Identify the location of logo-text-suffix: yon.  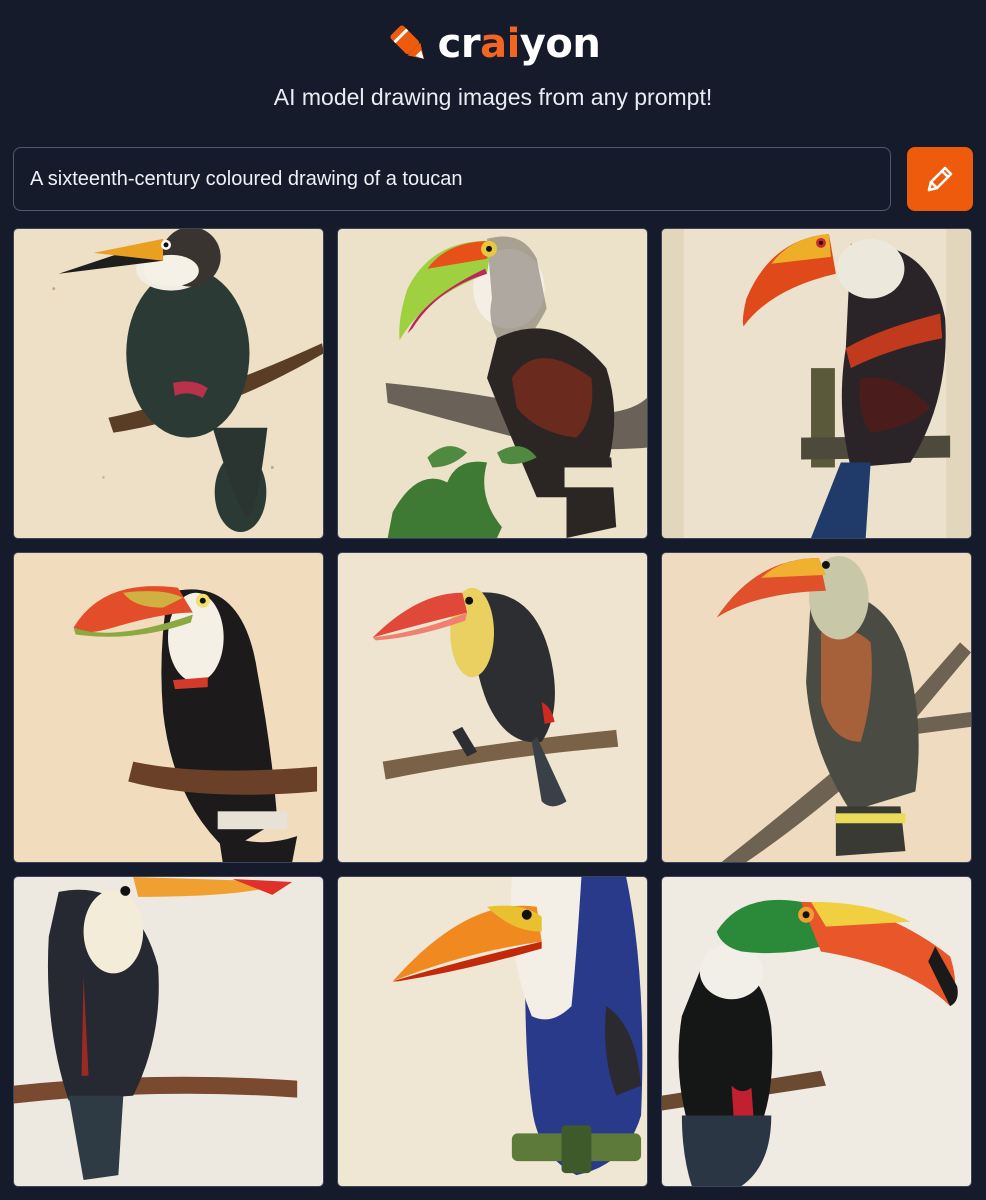
(560, 44).